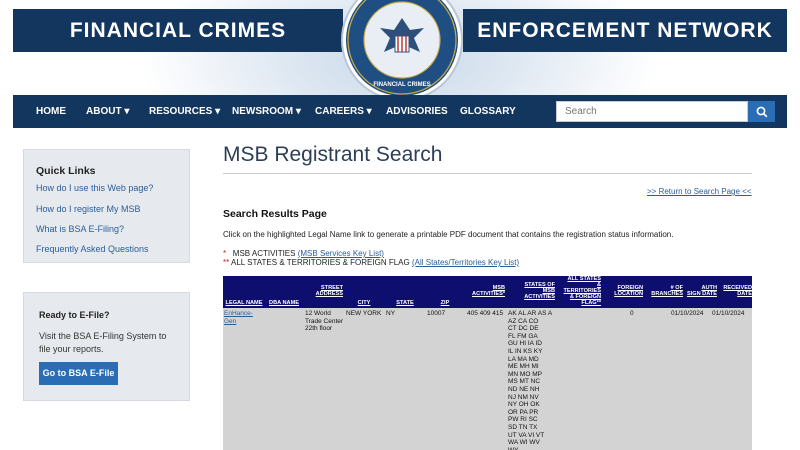 The image size is (800, 450). I want to click on legal-name-link-2: Gen, so click(230, 321).